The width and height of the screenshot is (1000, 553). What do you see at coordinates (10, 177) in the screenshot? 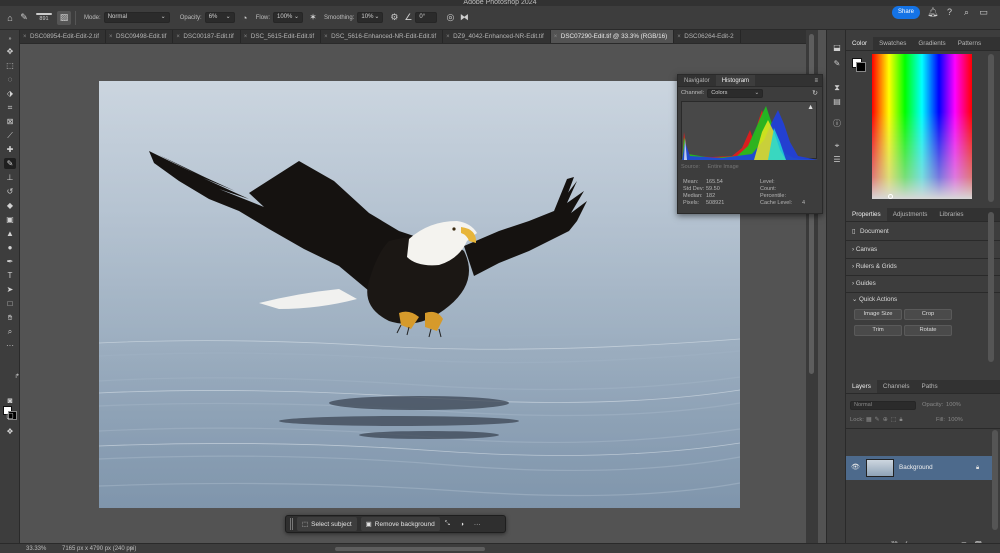
I see `stamp-icon: ⊥` at bounding box center [10, 177].